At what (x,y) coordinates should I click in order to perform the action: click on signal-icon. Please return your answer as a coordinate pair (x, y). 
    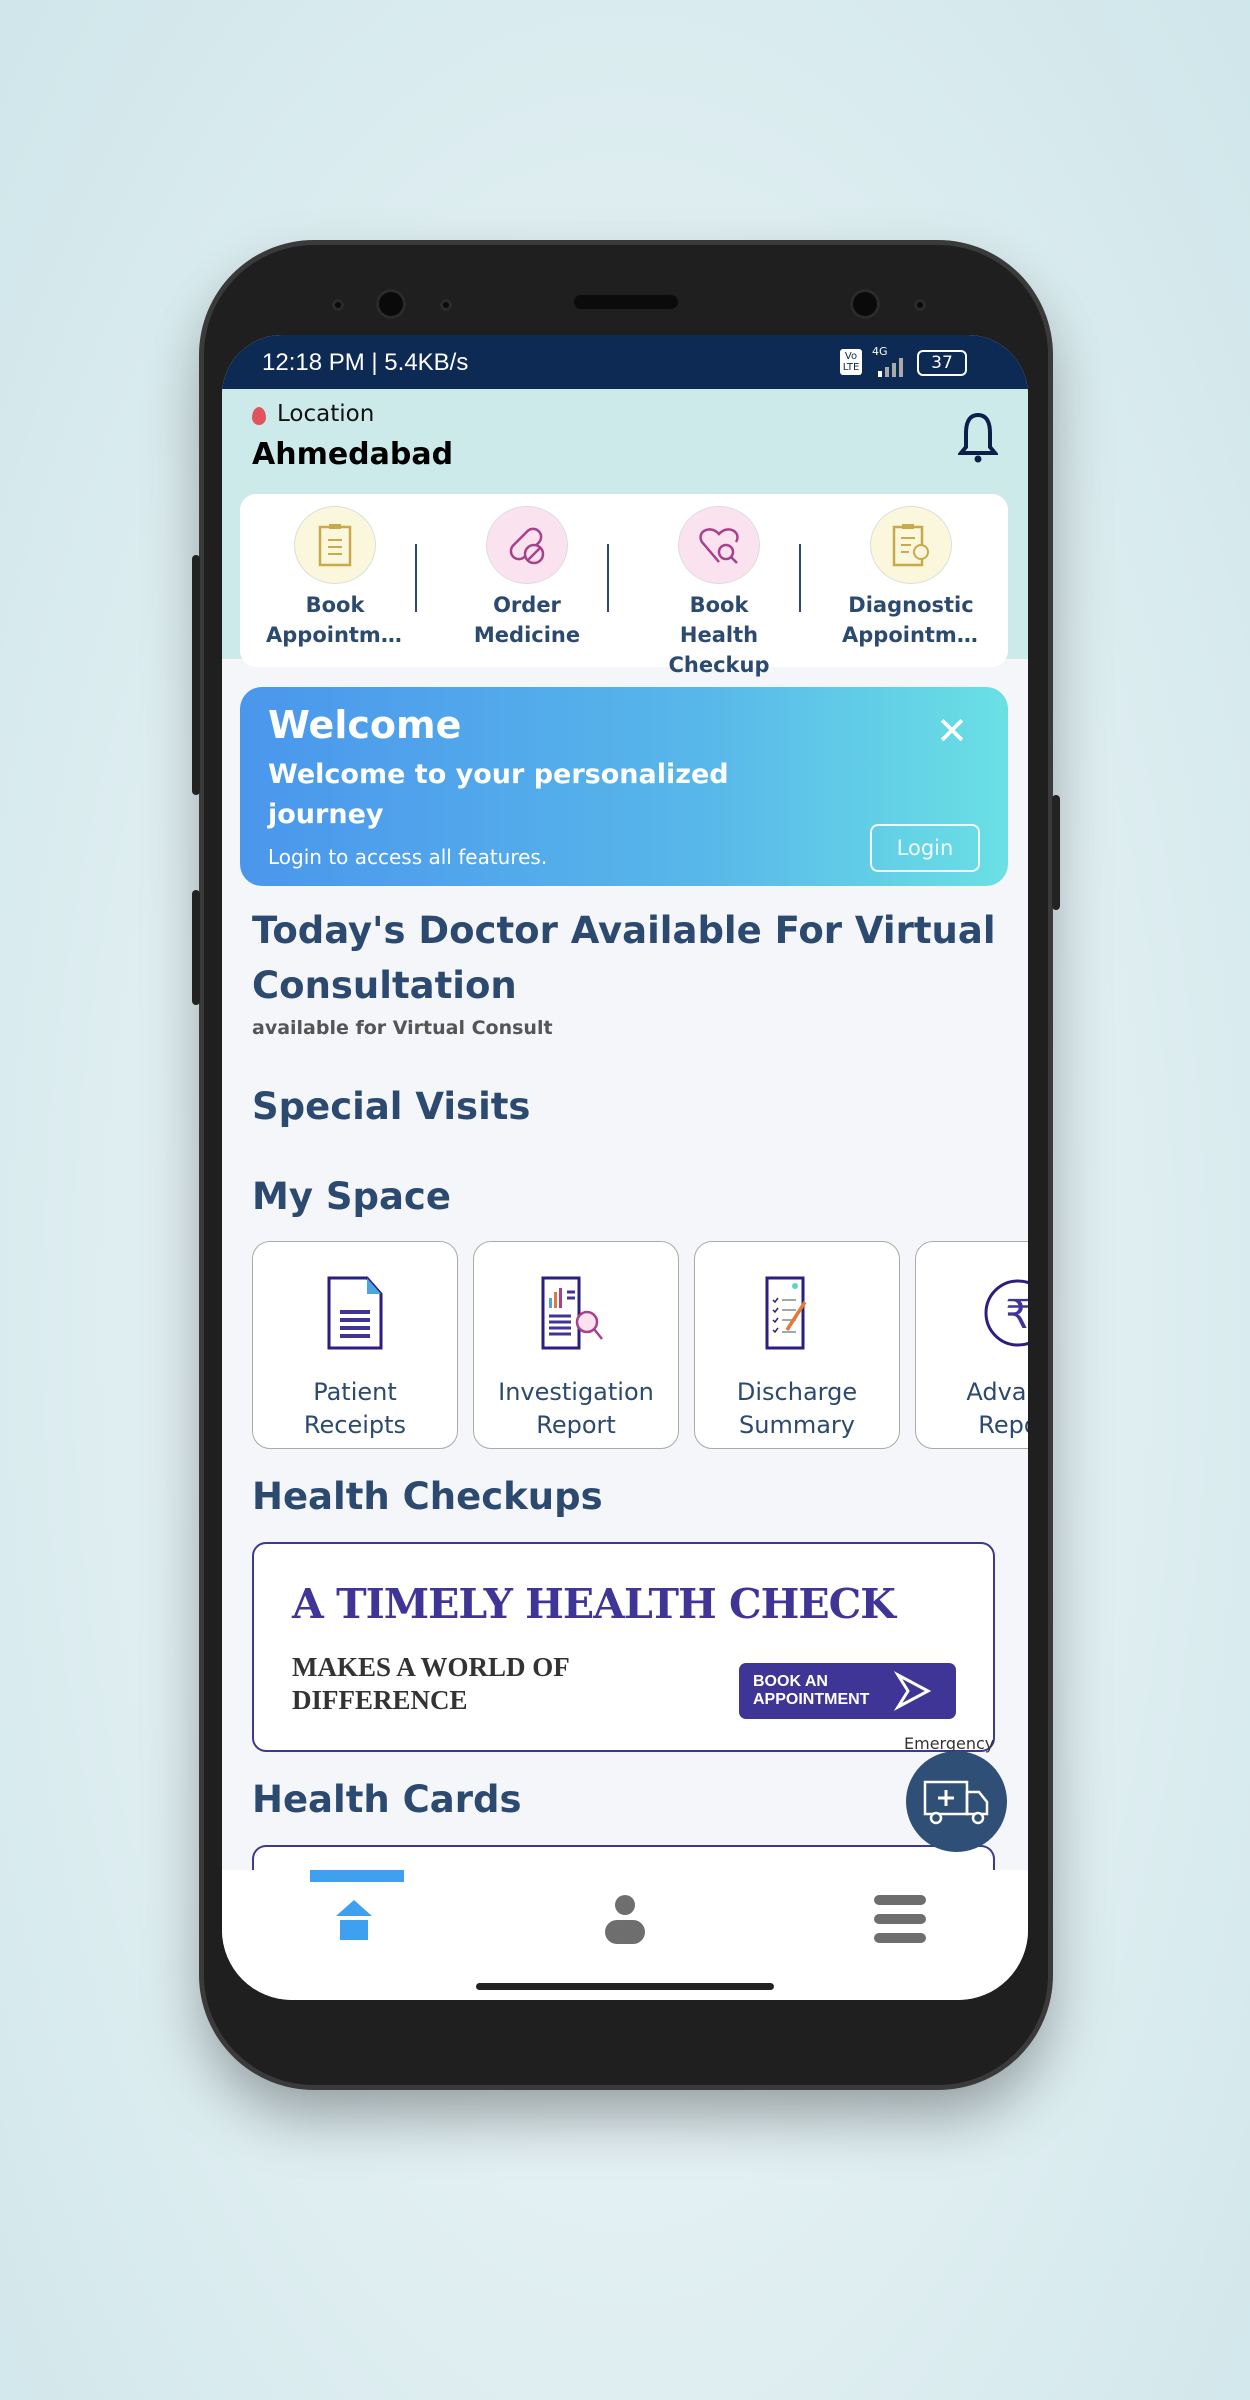
    Looking at the image, I should click on (890, 367).